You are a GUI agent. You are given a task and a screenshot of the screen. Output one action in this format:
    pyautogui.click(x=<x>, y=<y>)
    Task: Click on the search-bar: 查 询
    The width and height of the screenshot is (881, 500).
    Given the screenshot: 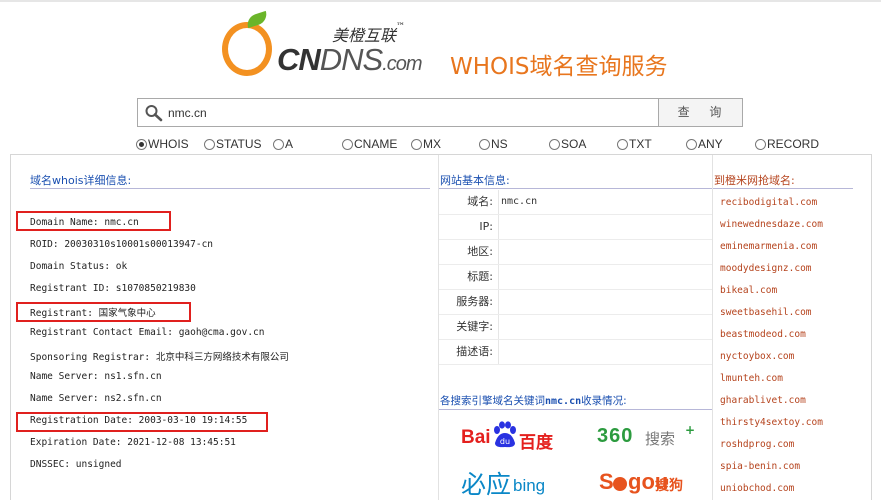 What is the action you would take?
    pyautogui.click(x=440, y=112)
    